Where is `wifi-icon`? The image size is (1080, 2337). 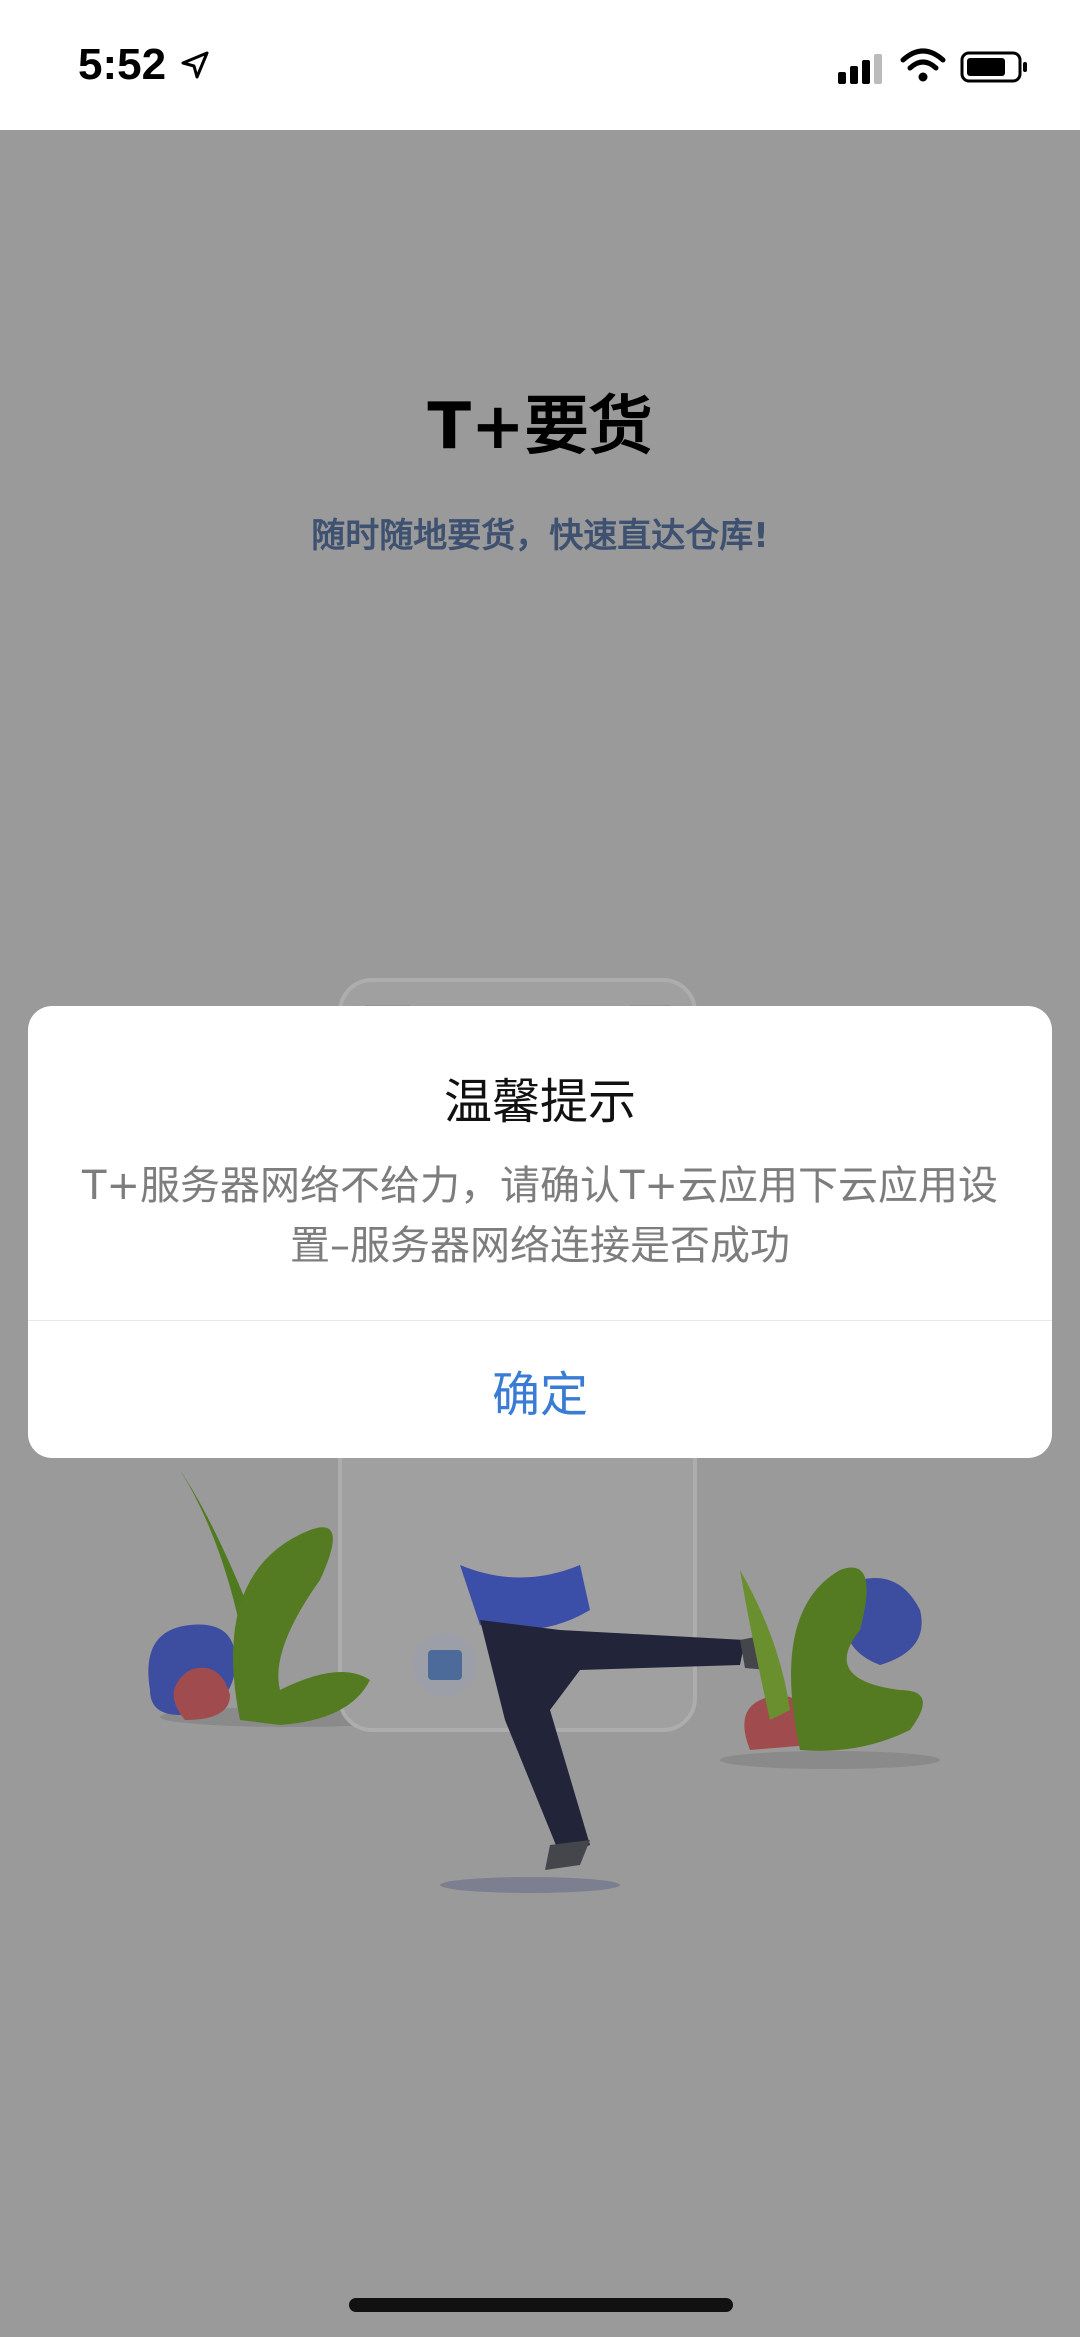
wifi-icon is located at coordinates (923, 65).